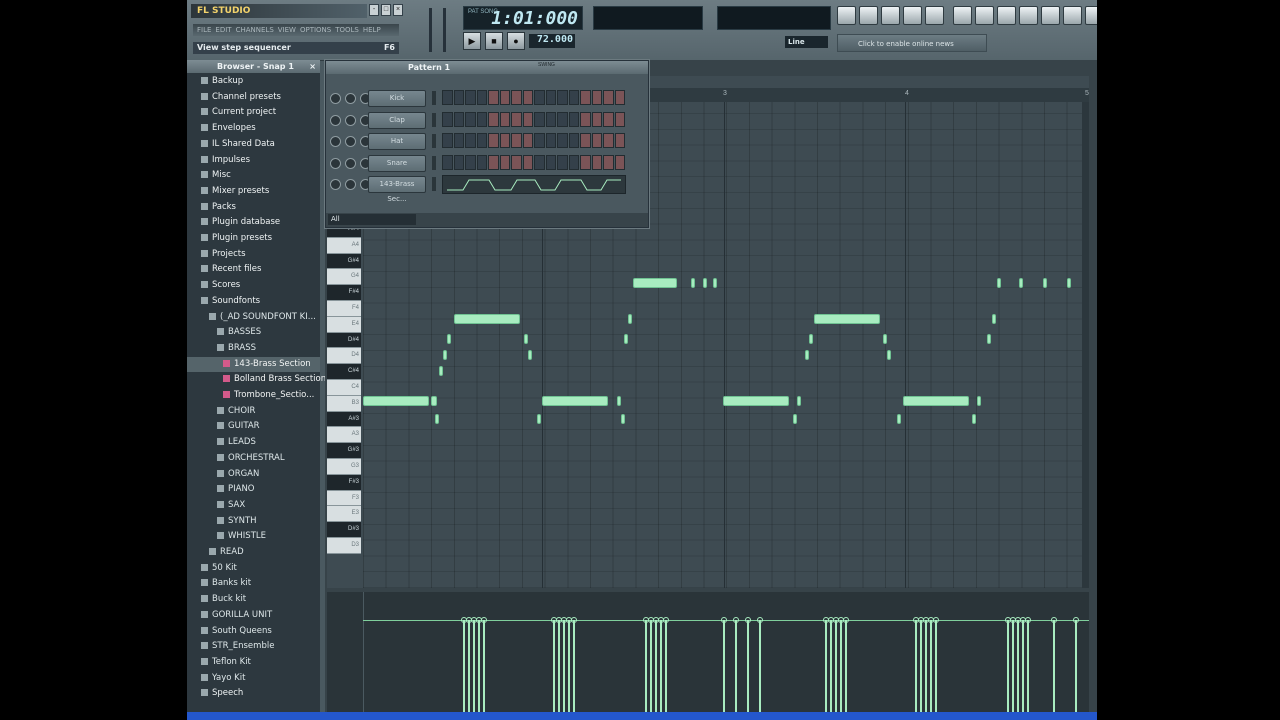 The image size is (1280, 720). What do you see at coordinates (253, 269) in the screenshot?
I see `browser-item: Recent files` at bounding box center [253, 269].